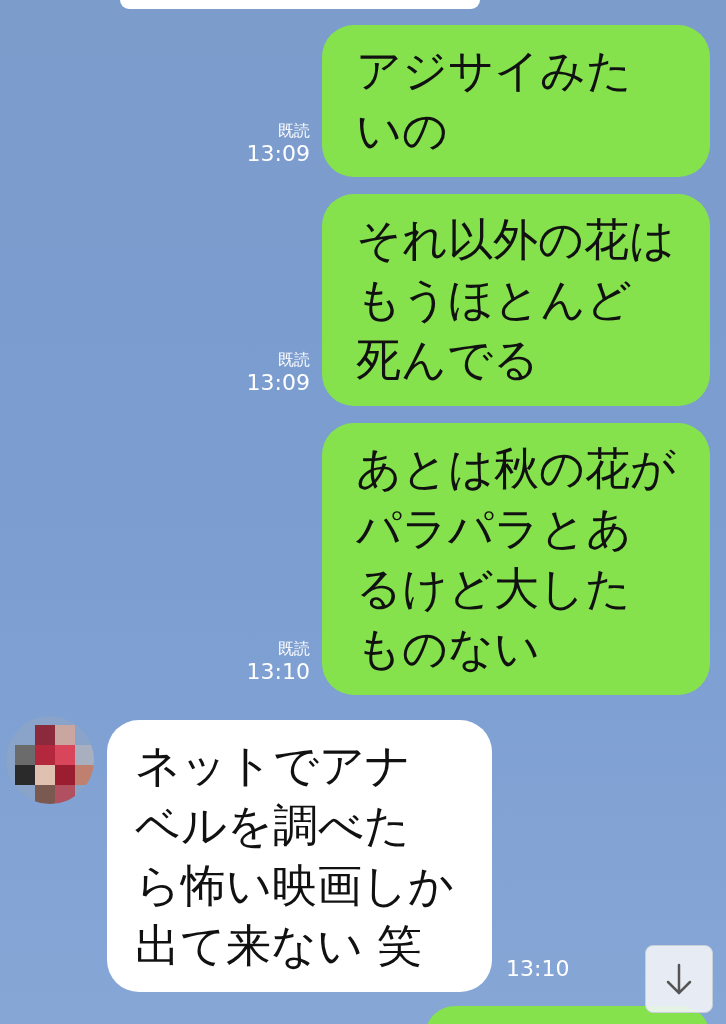 The height and width of the screenshot is (1024, 726). I want to click on received-message-bubble: ネットでアナベルを調べたら怖い映画しか出て来ない 笑, so click(299, 856).